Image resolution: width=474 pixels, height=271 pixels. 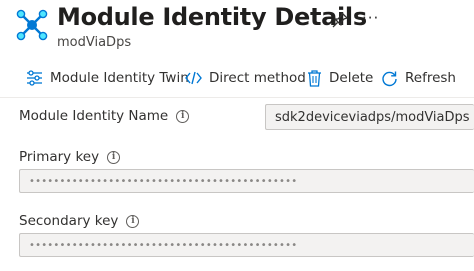 I want to click on direct-method-button: Direct method, so click(x=245, y=78).